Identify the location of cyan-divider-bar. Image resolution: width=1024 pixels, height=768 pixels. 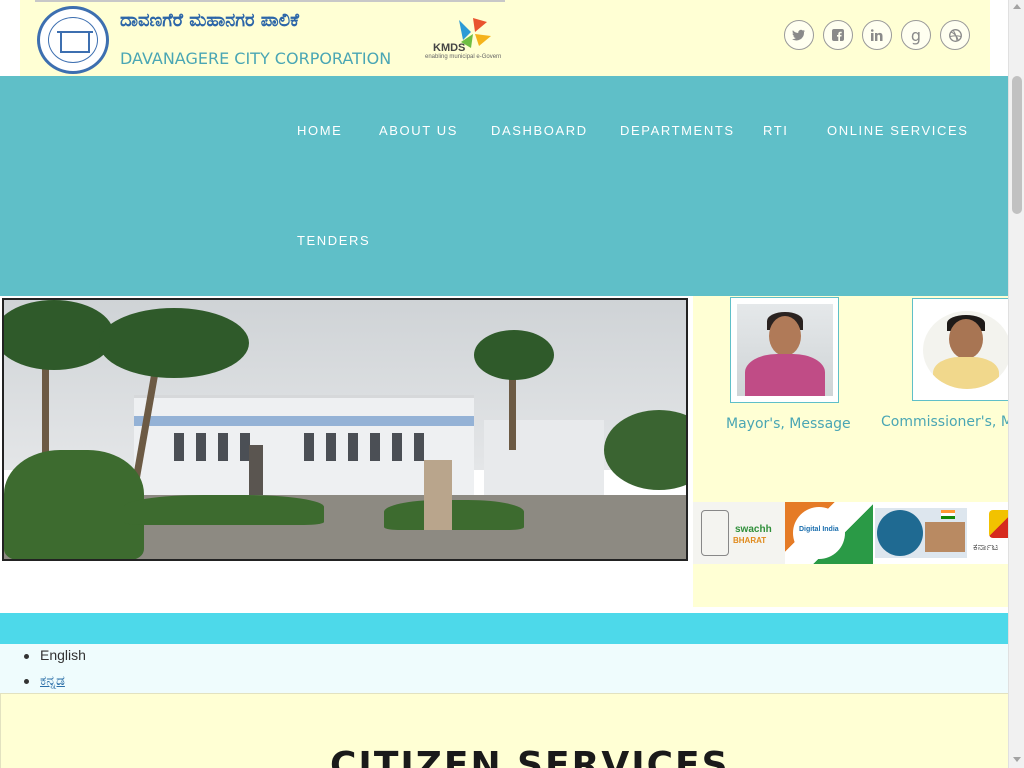
(504, 628).